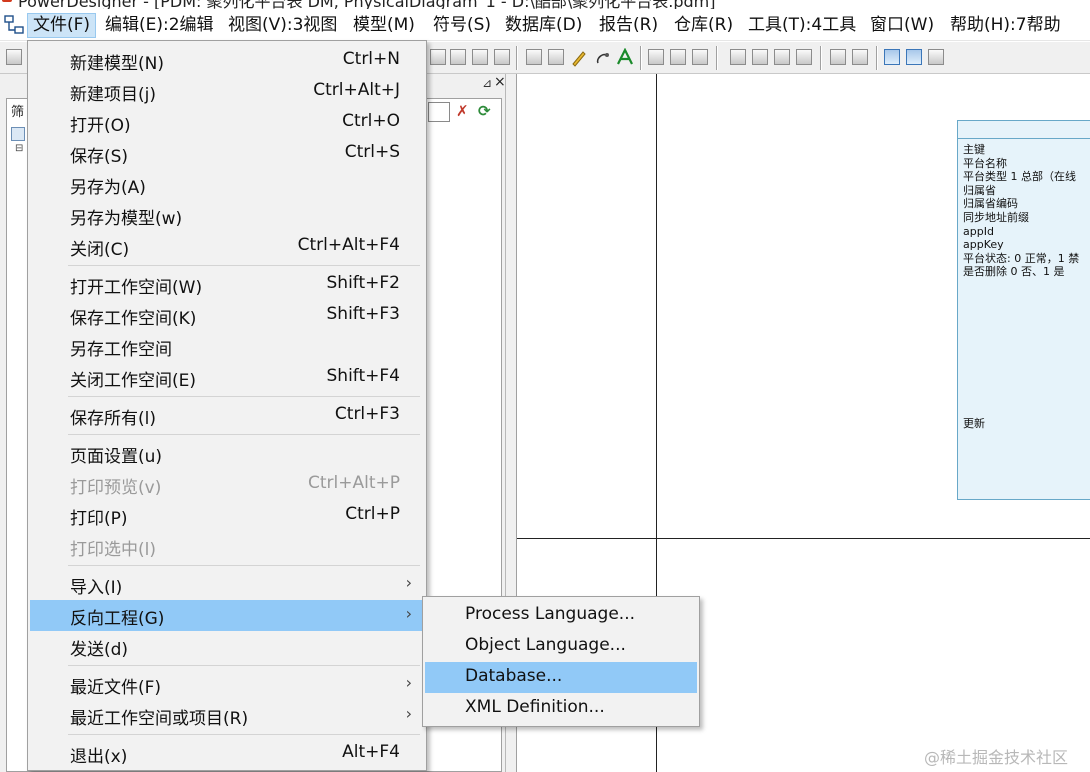 The height and width of the screenshot is (772, 1090). Describe the element at coordinates (227, 453) in the screenshot. I see `menu-item-page-setup: 页面设置(u)` at that location.